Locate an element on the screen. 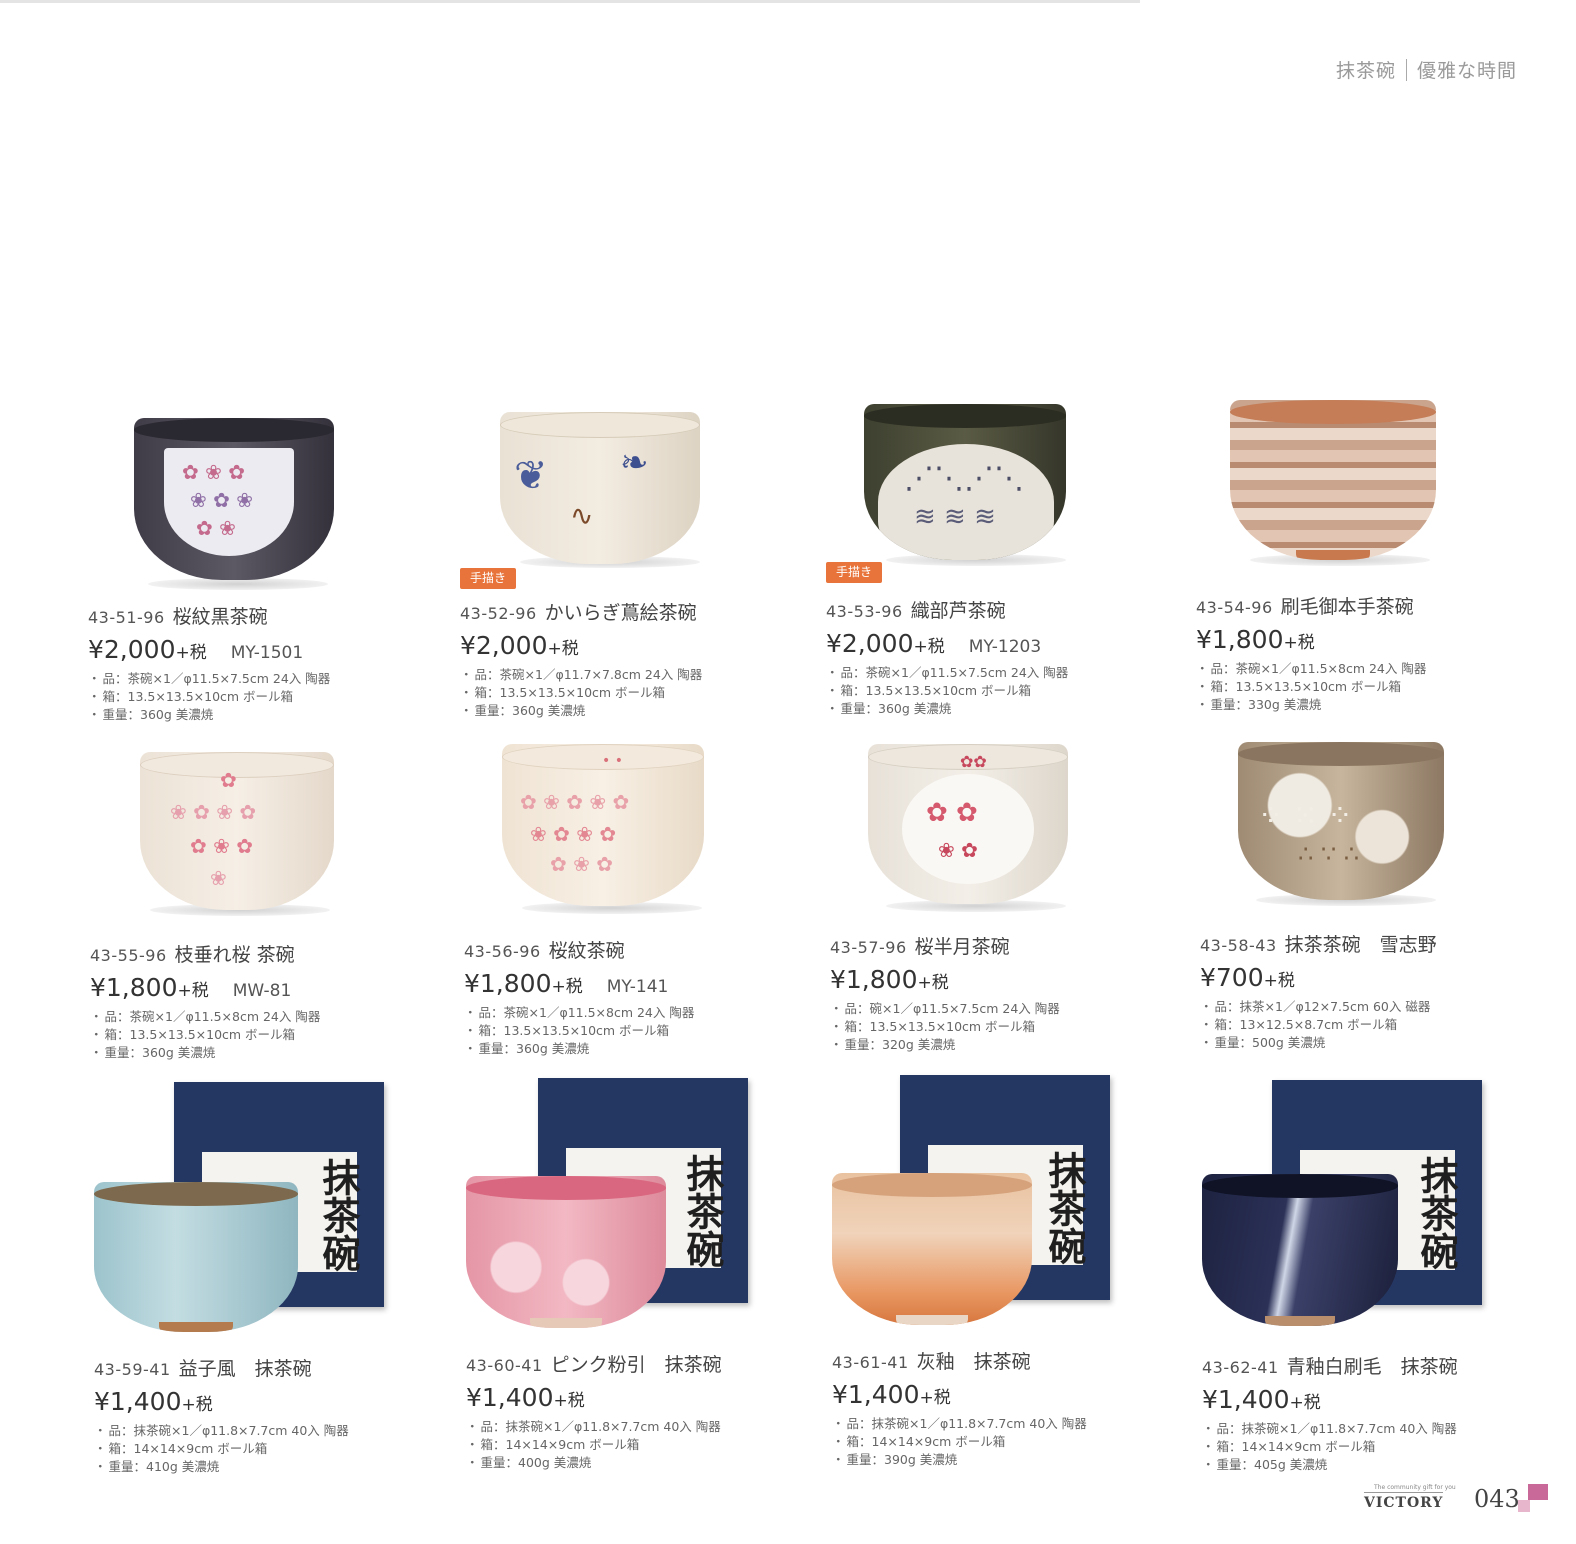 This screenshot has width=1576, height=1544. product-name: ピンク粉引 抹茶碗 is located at coordinates (636, 1365).